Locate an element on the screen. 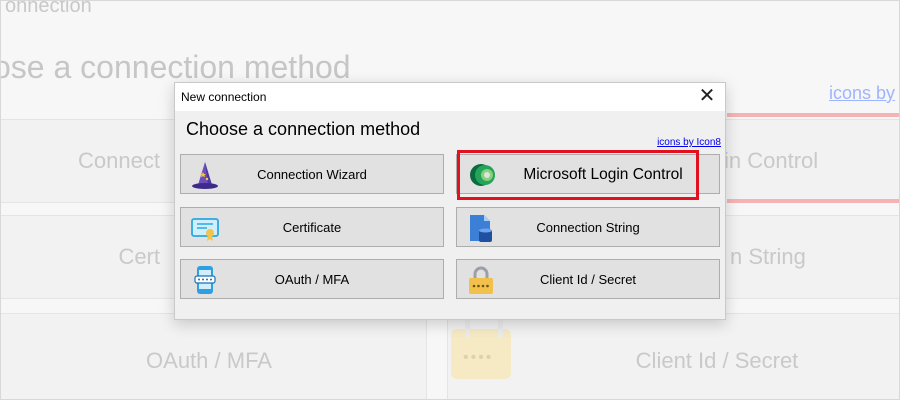 The width and height of the screenshot is (900, 400). background-heading: ose a connection method is located at coordinates (175, 67).